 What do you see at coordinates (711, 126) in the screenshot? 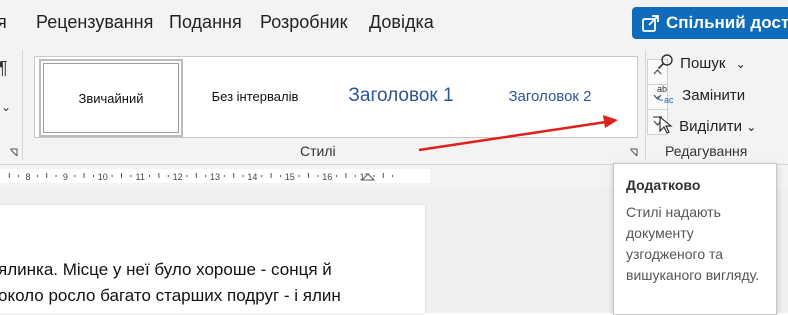
I see `select-label: Виділити` at bounding box center [711, 126].